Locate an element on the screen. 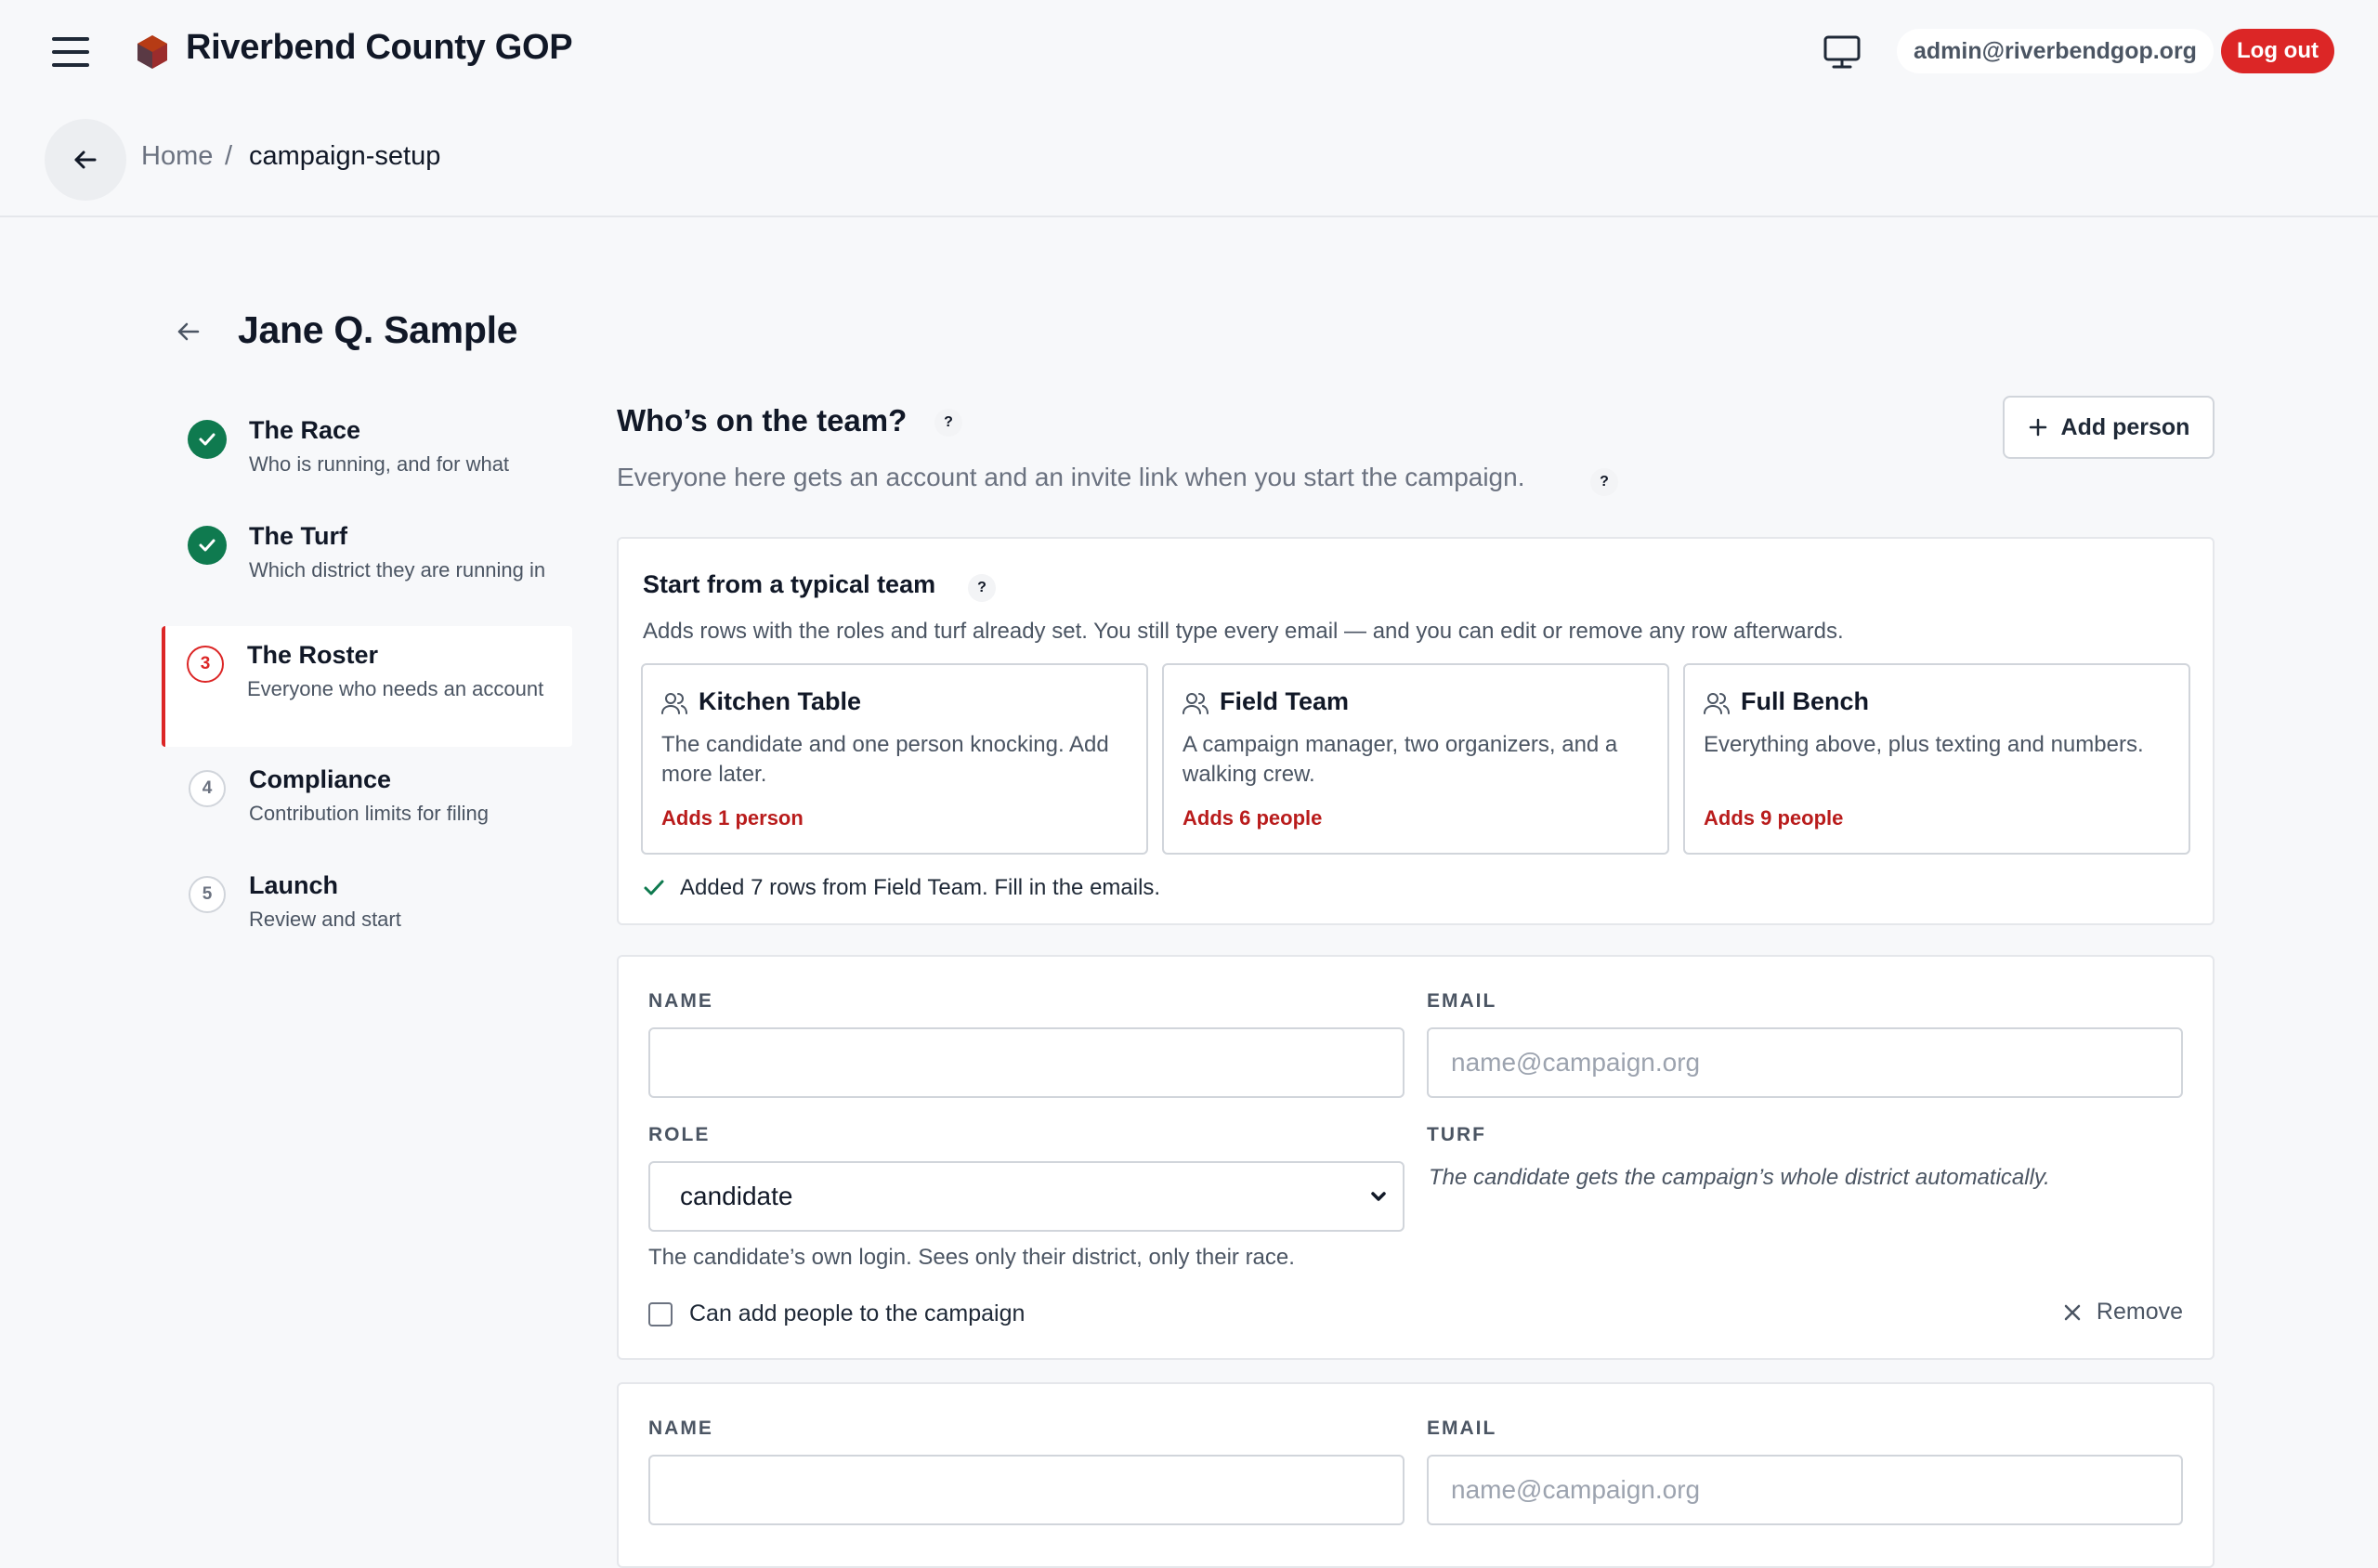  section-title: Who’s on the team? is located at coordinates (763, 420).